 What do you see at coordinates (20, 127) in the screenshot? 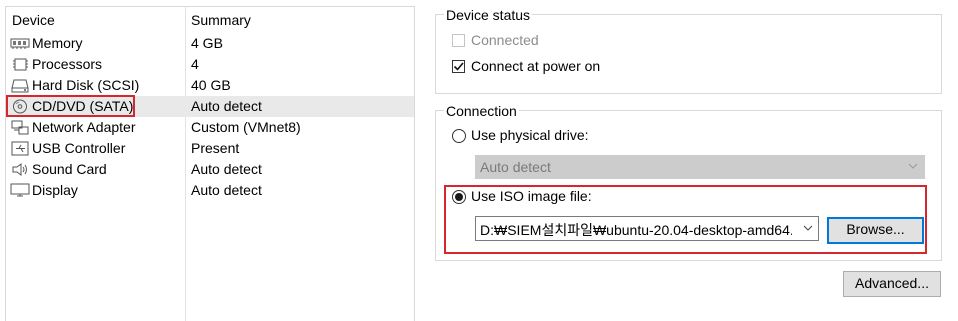
I see `network-adapter-icon` at bounding box center [20, 127].